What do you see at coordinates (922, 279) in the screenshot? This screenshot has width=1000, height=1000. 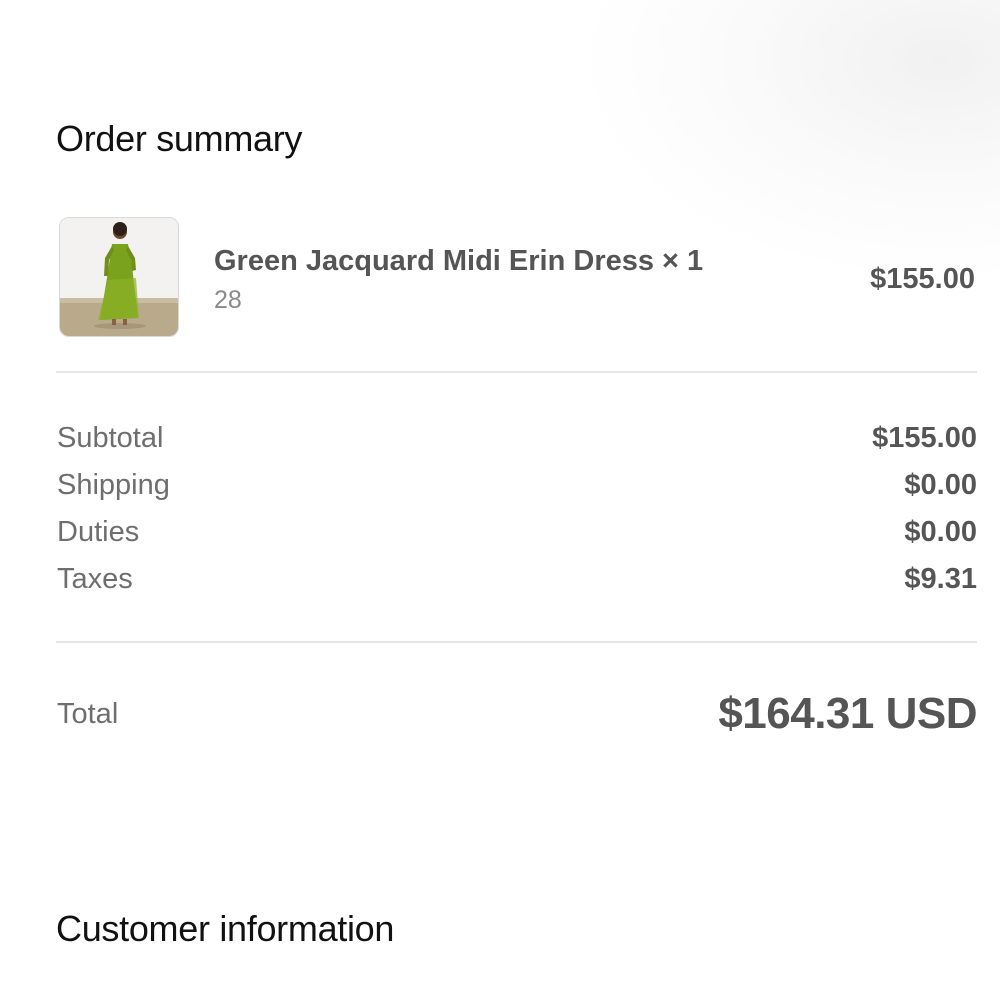 I see `product-price: $155.00` at bounding box center [922, 279].